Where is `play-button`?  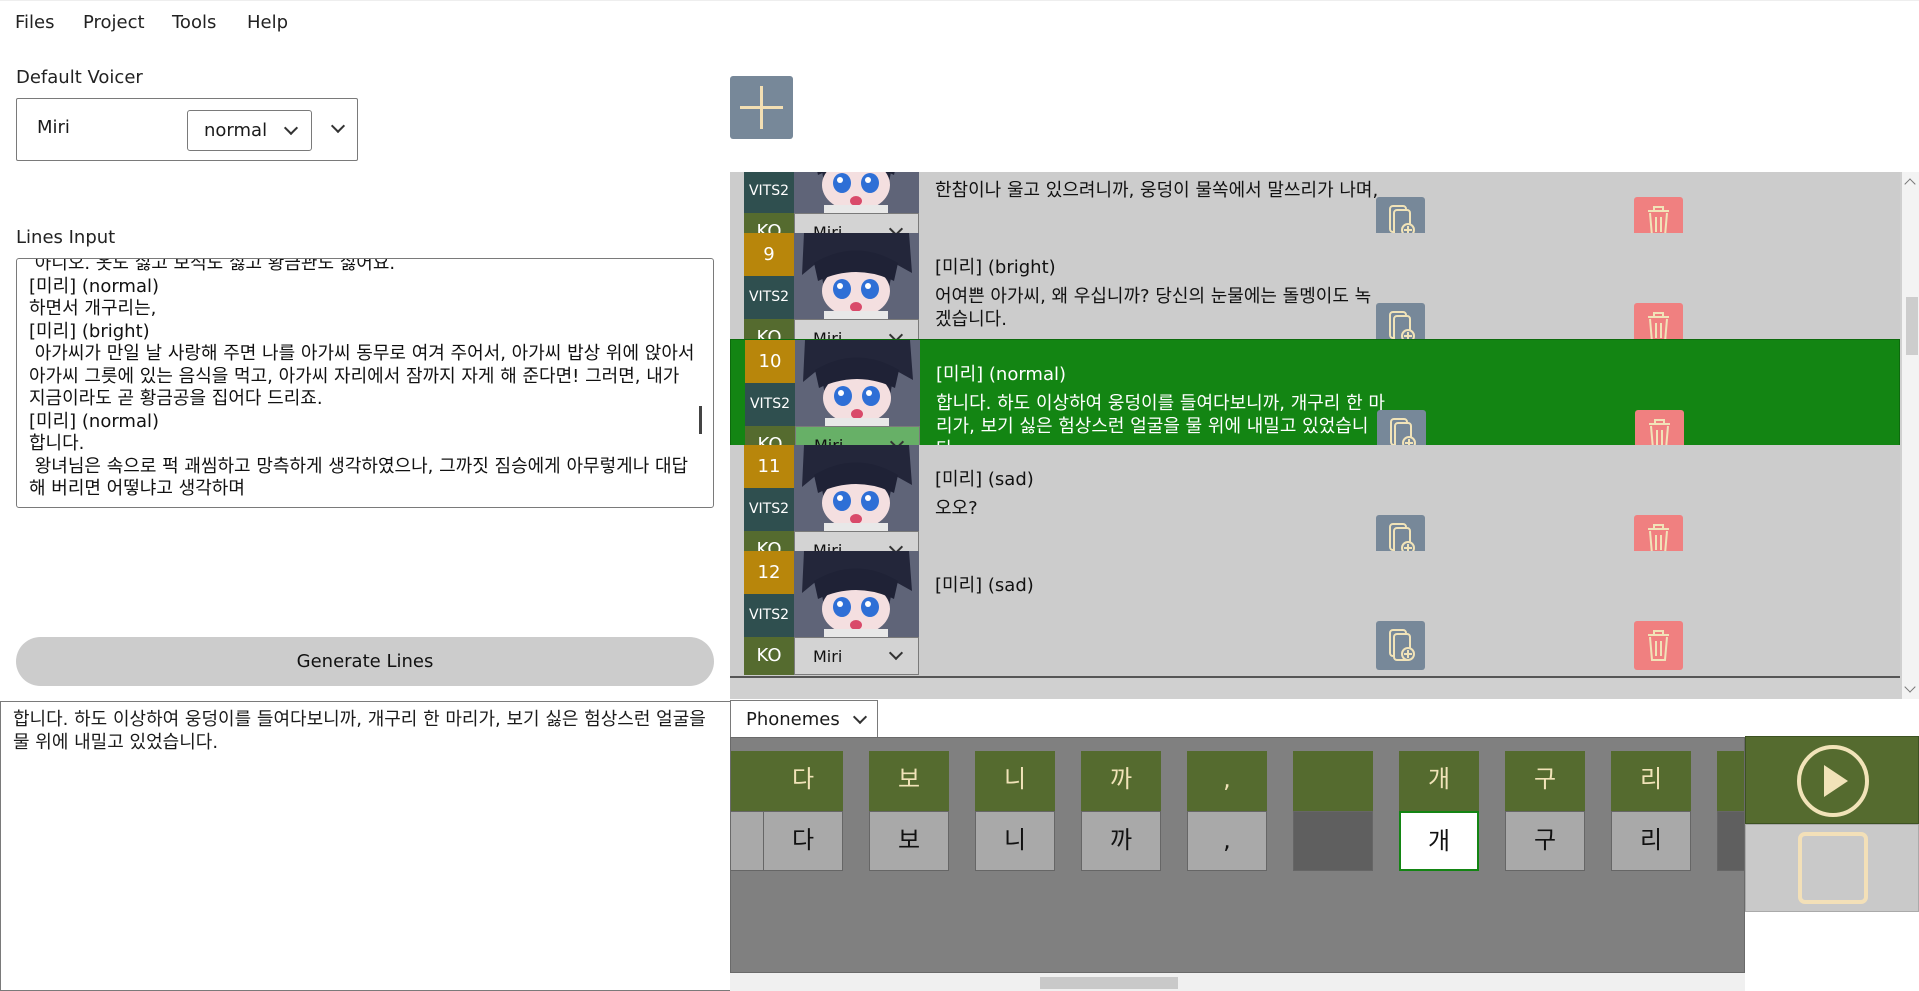
play-button is located at coordinates (1832, 780).